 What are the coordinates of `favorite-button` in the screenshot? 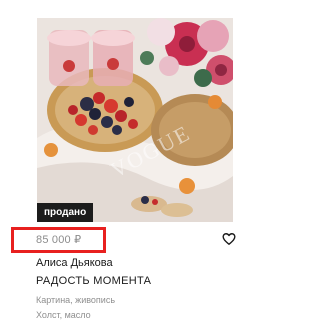 It's located at (229, 239).